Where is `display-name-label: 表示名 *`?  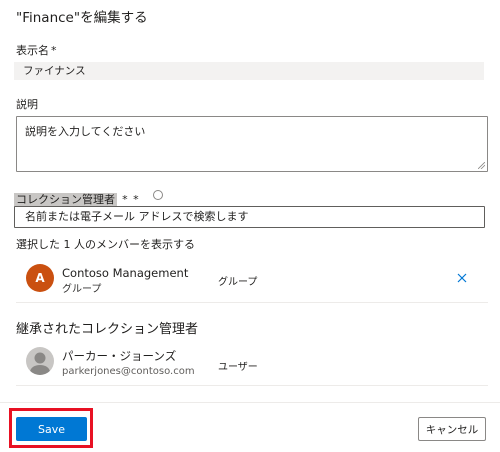 display-name-label: 表示名 * is located at coordinates (36, 50).